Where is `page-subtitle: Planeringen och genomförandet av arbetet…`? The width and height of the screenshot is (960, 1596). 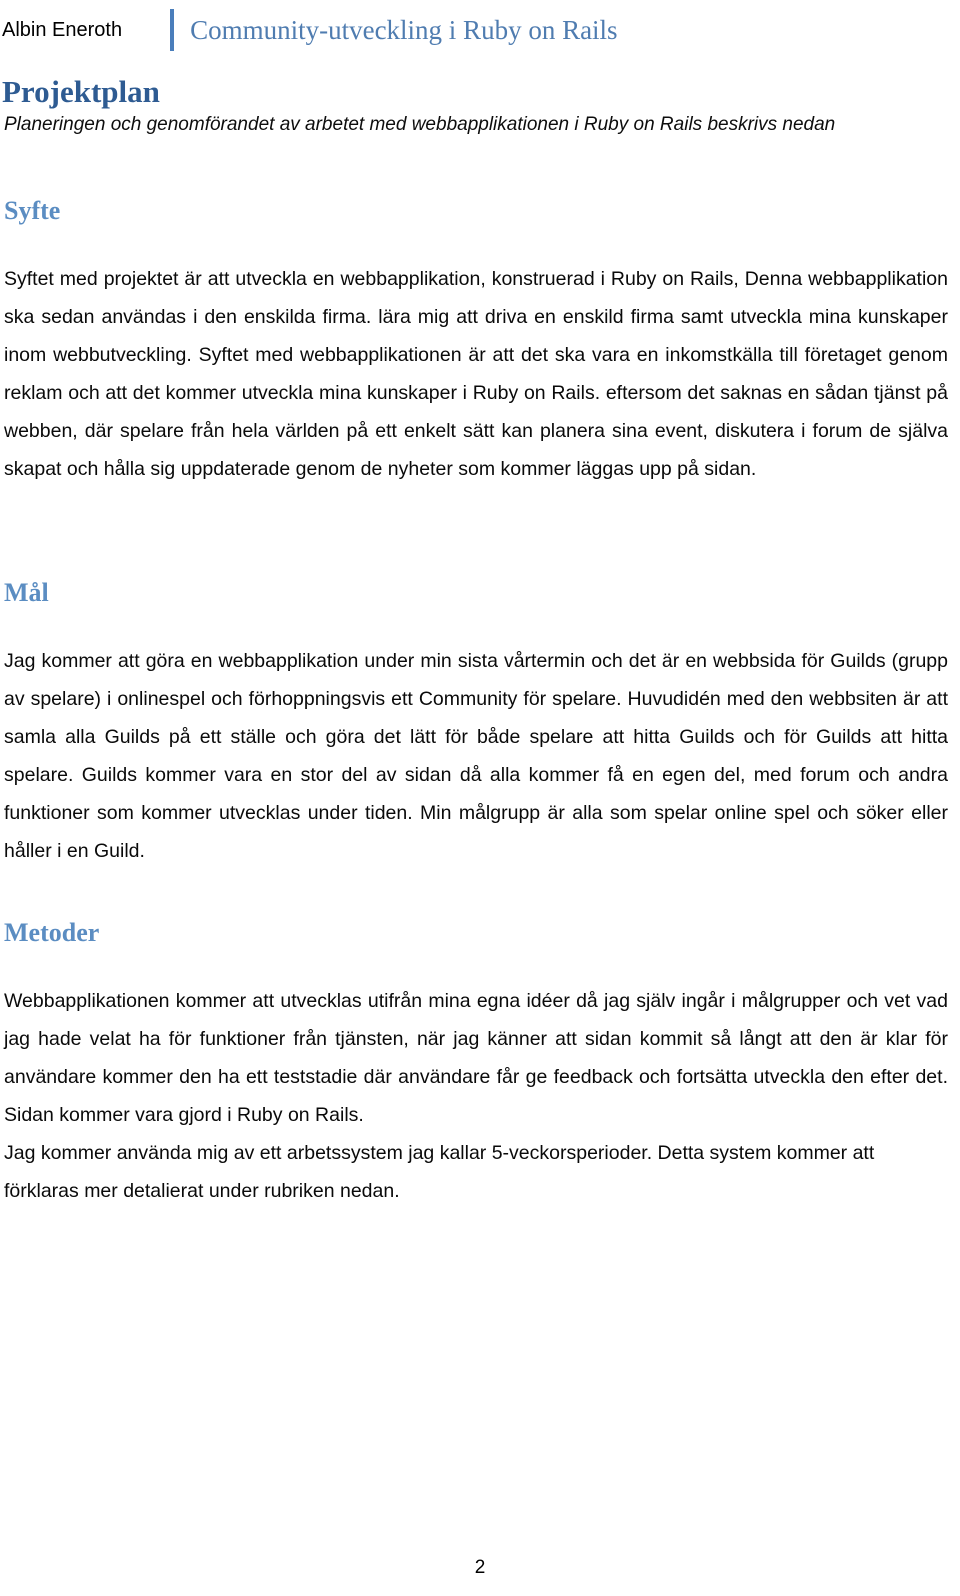 page-subtitle: Planeringen och genomförandet av arbetet… is located at coordinates (420, 124).